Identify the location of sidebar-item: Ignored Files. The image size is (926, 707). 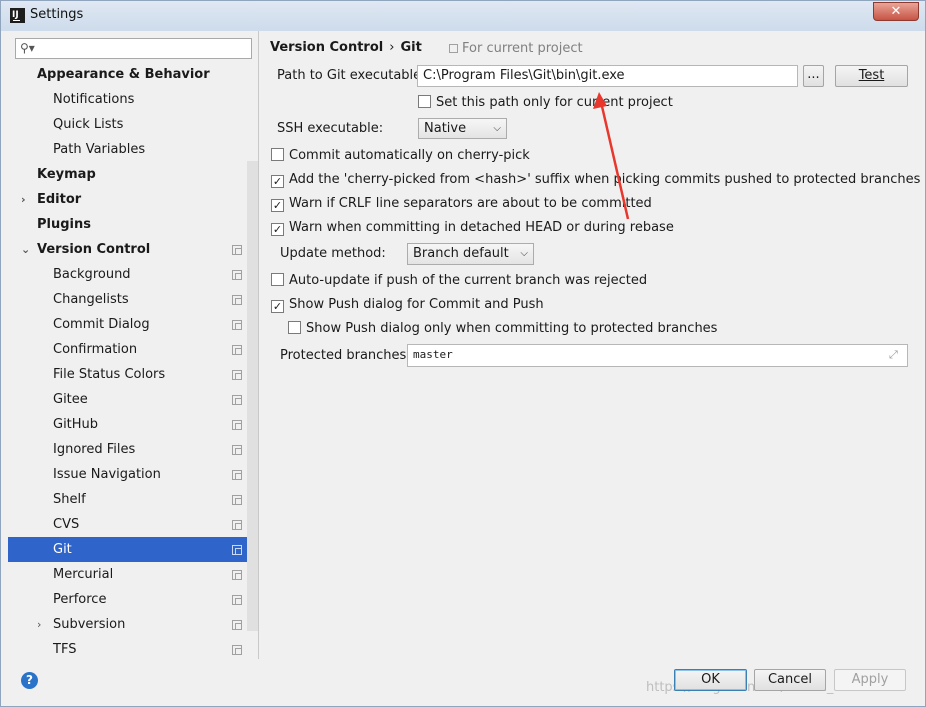
(133, 449).